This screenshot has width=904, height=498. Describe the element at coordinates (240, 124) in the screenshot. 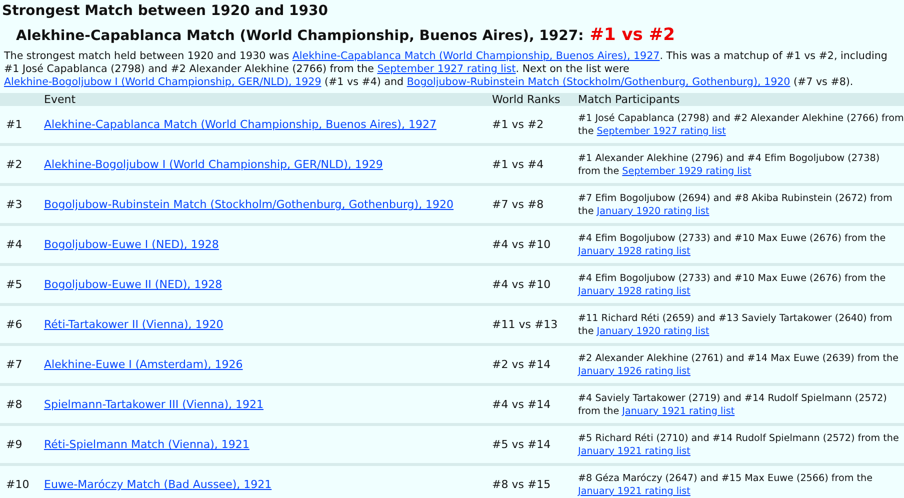

I see `event-link: Alekhine-Capablanca Match (World Championship, Buenos Aires), 1927` at that location.